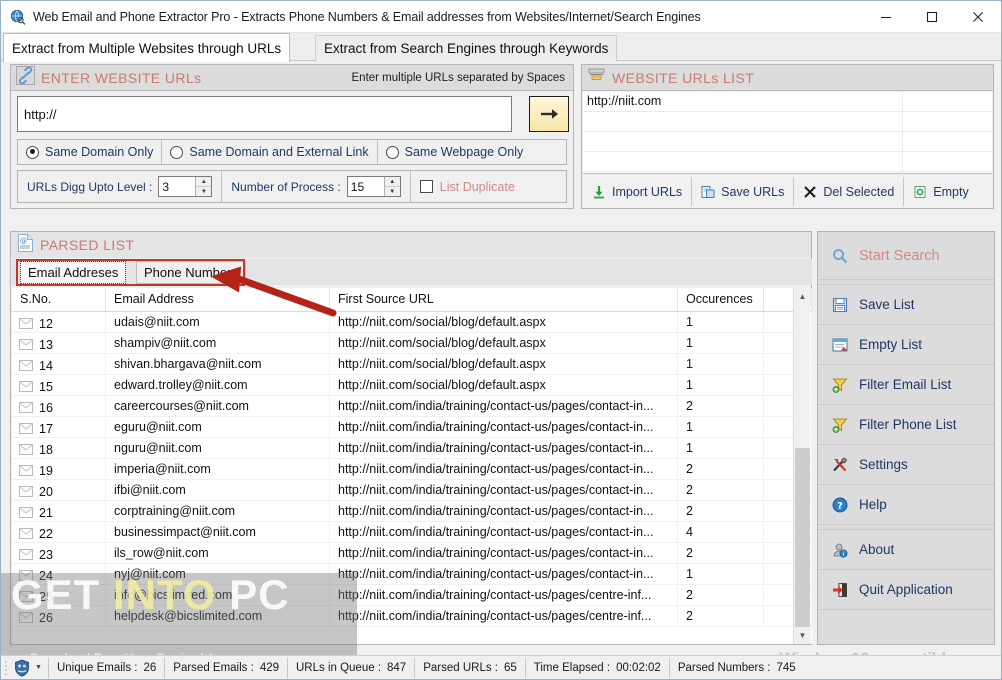  Describe the element at coordinates (906, 590) in the screenshot. I see `sidebar-item-quit-application: Quit Application` at that location.